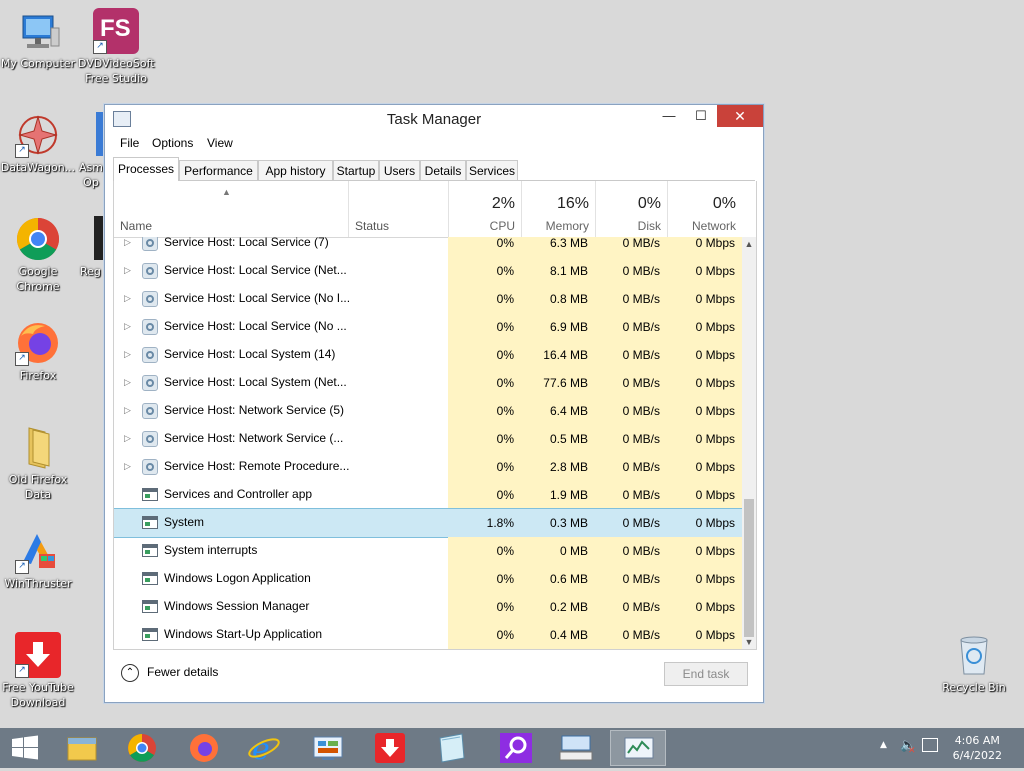 The height and width of the screenshot is (771, 1024). Describe the element at coordinates (558, 209) in the screenshot. I see `column-header-memory: 16% Memory` at that location.